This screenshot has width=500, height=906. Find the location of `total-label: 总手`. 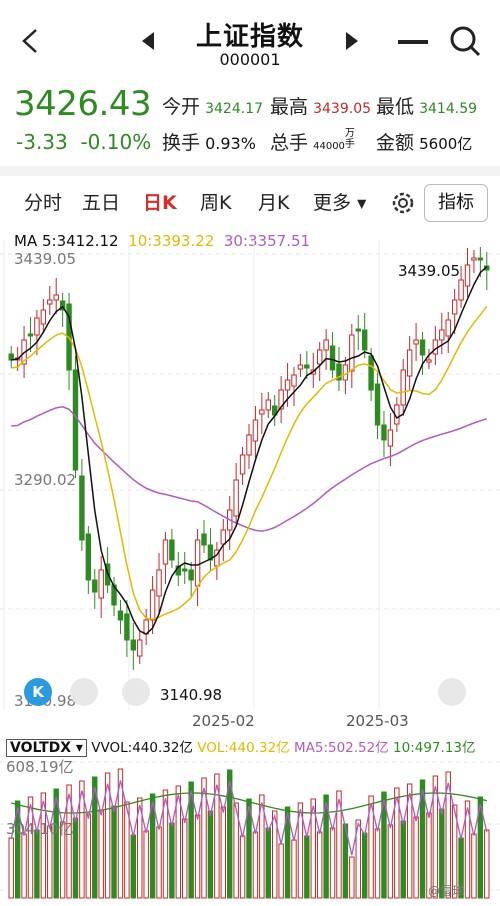

total-label: 总手 is located at coordinates (289, 143).